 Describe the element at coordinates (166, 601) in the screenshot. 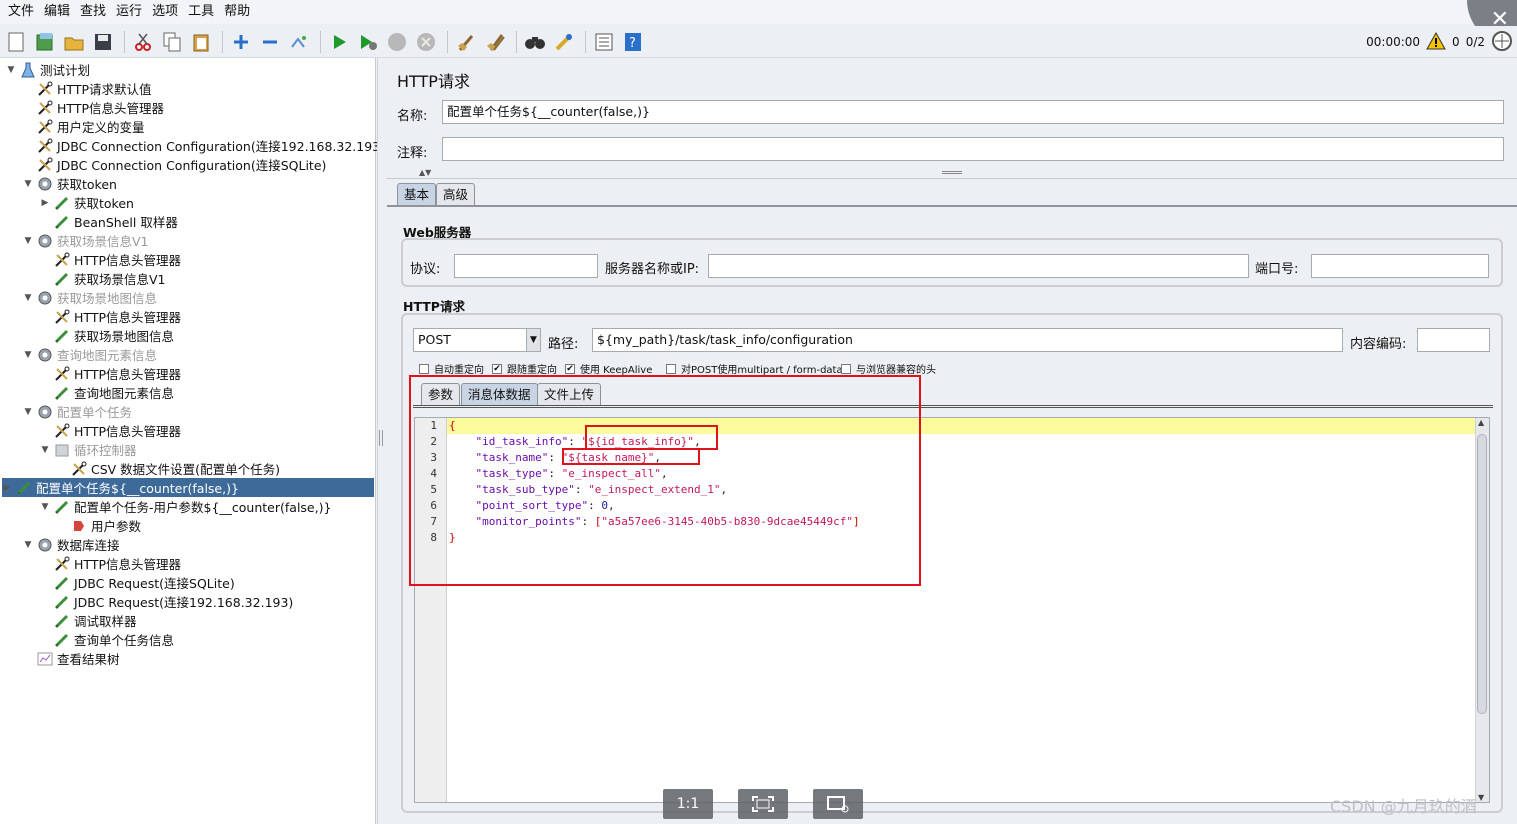

I see `tree-item: JDBC Request(连接192.168.32.193)` at that location.